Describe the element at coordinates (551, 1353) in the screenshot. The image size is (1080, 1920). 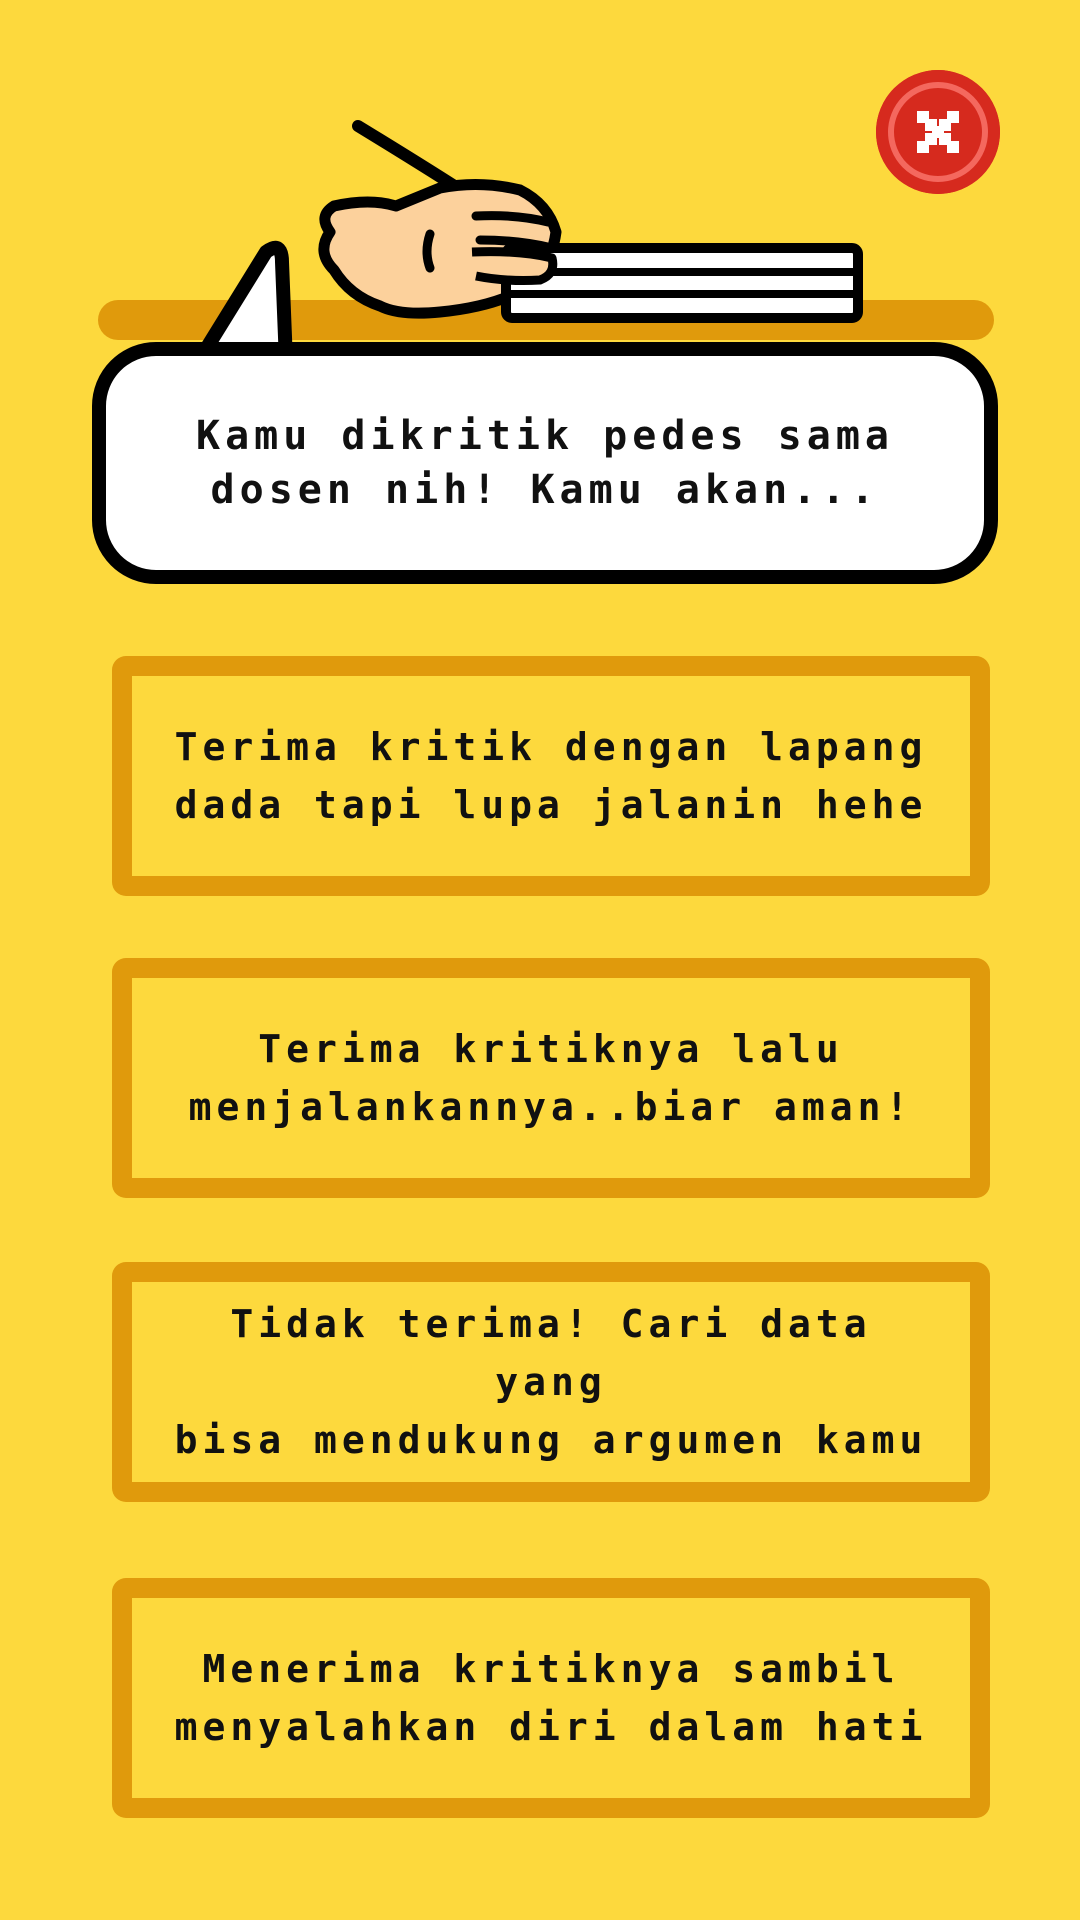
I see `answer-line: Tidak terima! Cari data yang` at that location.